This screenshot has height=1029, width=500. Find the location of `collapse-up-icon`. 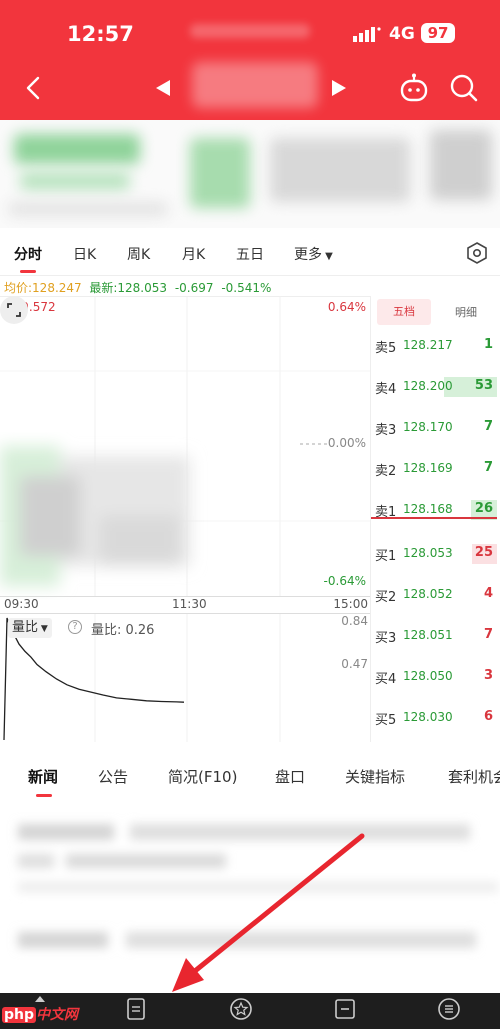

collapse-up-icon is located at coordinates (40, 999).